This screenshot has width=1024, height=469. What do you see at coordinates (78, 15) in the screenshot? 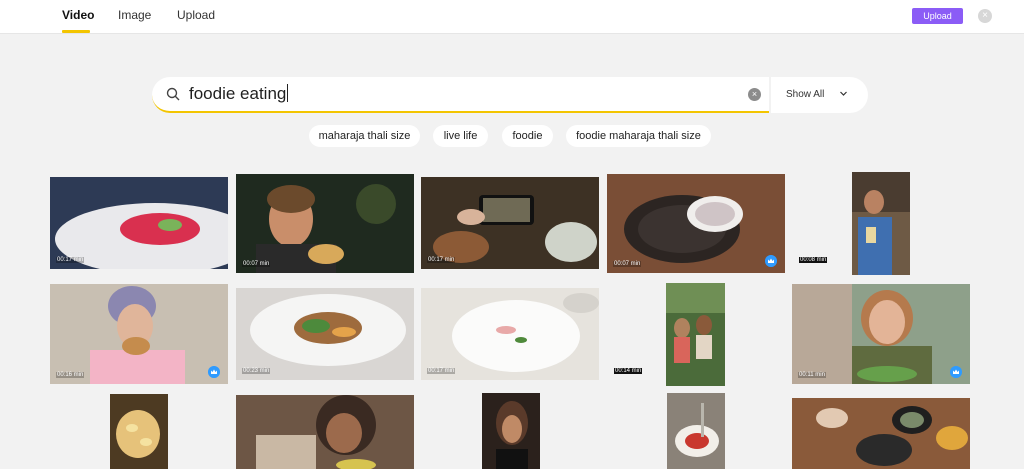
I see `tab-video: Video` at bounding box center [78, 15].